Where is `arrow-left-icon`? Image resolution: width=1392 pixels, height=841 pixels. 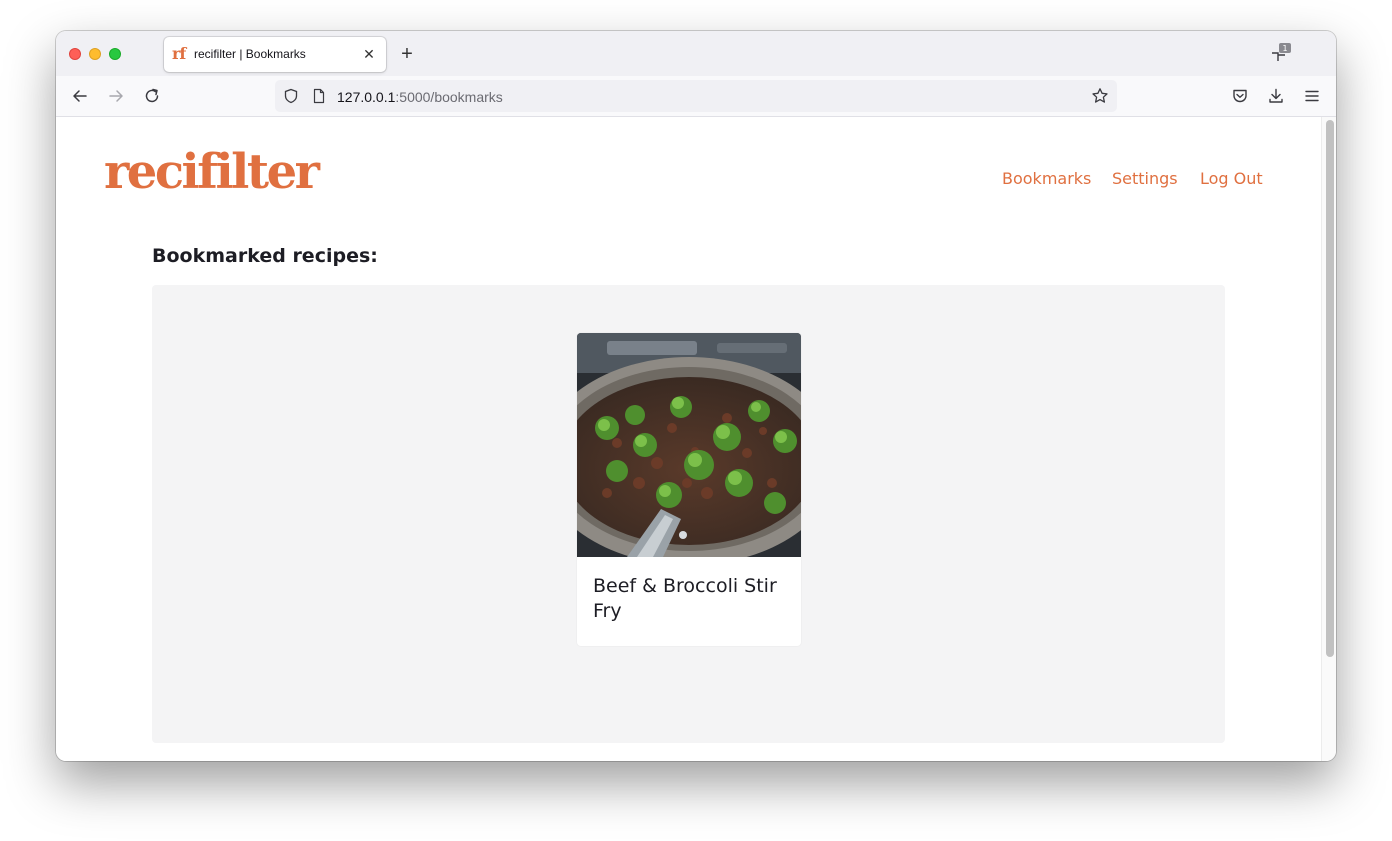
arrow-left-icon is located at coordinates (80, 96).